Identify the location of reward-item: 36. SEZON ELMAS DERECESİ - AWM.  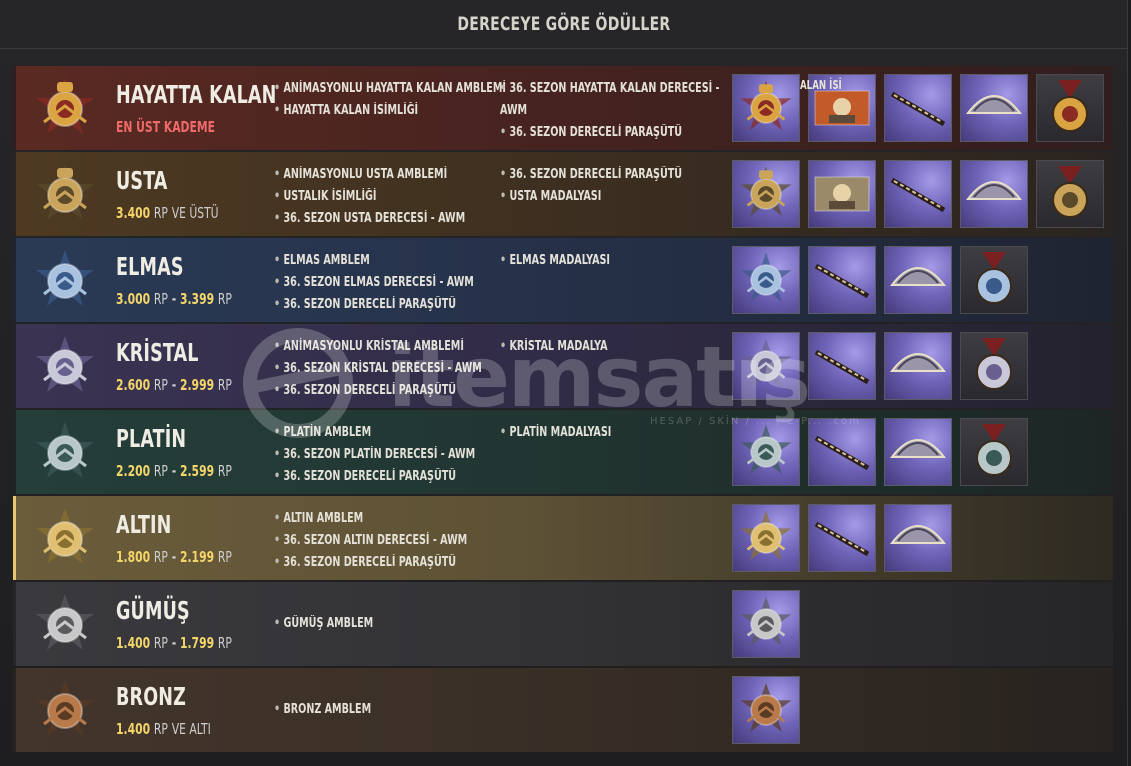
(373, 283).